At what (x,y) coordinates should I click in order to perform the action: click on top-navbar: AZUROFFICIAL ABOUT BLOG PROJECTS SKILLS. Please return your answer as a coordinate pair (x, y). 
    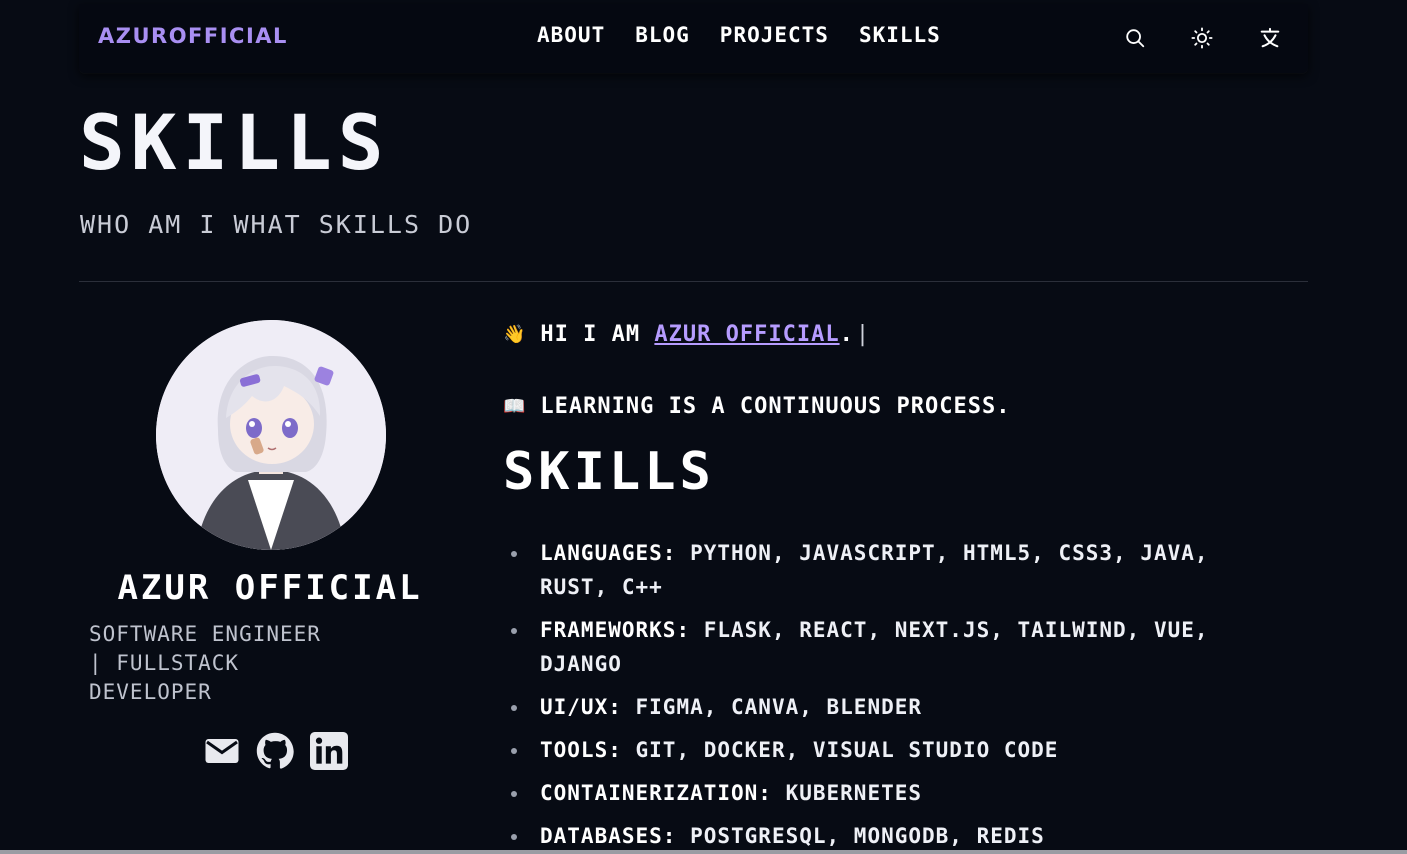
    Looking at the image, I should click on (693, 38).